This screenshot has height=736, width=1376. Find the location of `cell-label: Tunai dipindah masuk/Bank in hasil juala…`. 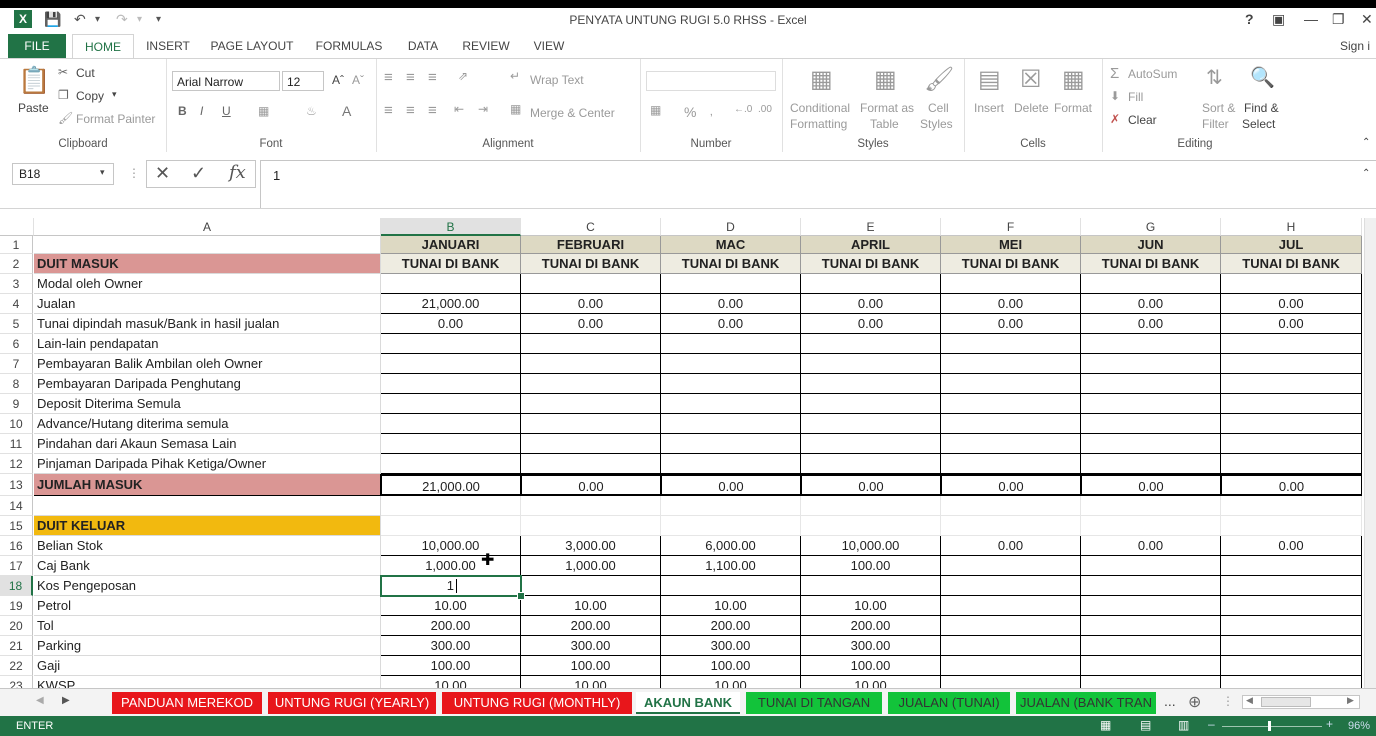

cell-label: Tunai dipindah masuk/Bank in hasil juala… is located at coordinates (207, 324).